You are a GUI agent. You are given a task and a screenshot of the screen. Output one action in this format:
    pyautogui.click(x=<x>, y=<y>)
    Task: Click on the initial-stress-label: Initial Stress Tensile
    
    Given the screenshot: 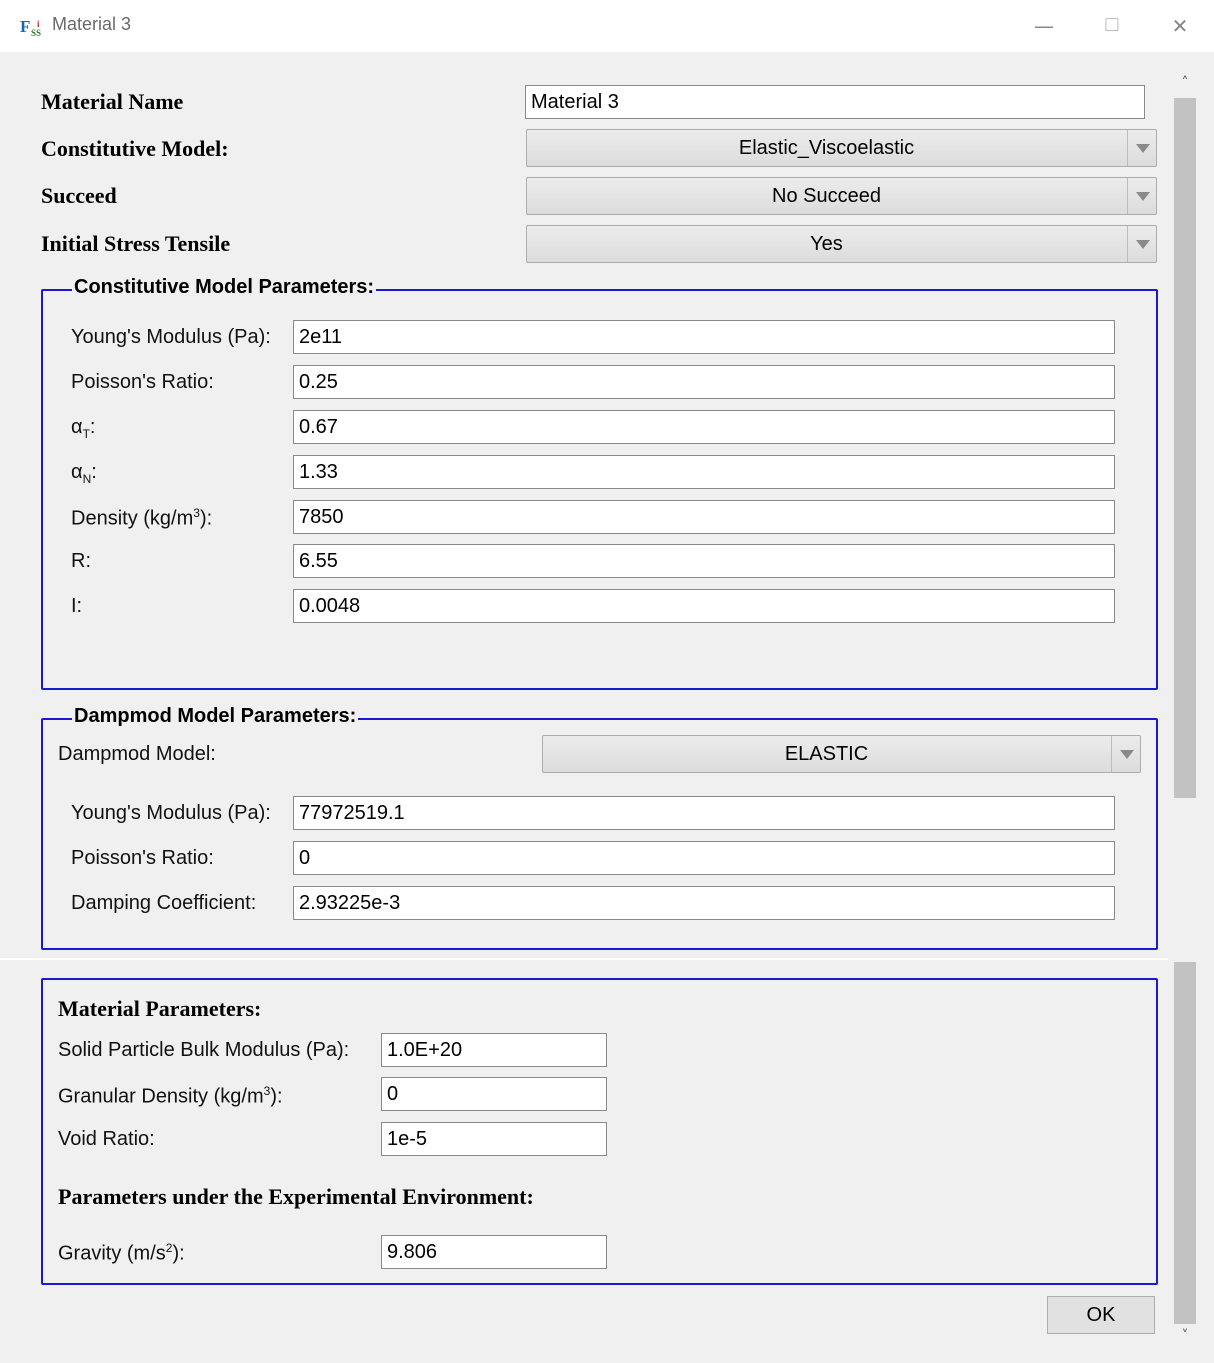 What is the action you would take?
    pyautogui.click(x=136, y=243)
    